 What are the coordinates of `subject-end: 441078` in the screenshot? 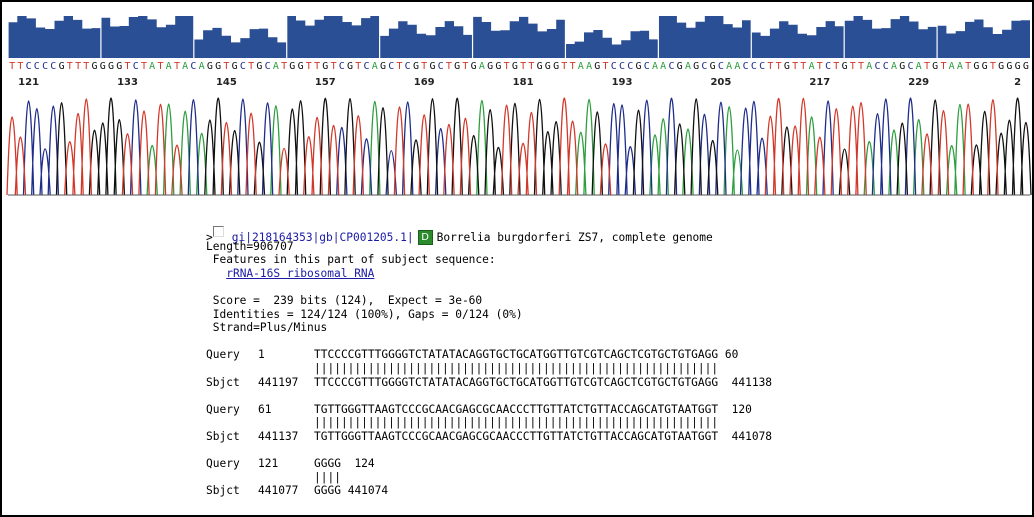 It's located at (752, 436).